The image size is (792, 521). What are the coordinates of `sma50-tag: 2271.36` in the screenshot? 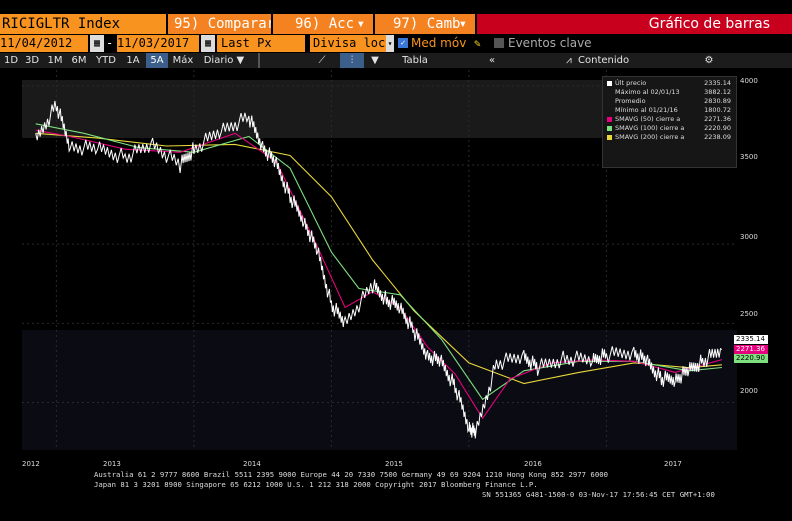 It's located at (751, 349).